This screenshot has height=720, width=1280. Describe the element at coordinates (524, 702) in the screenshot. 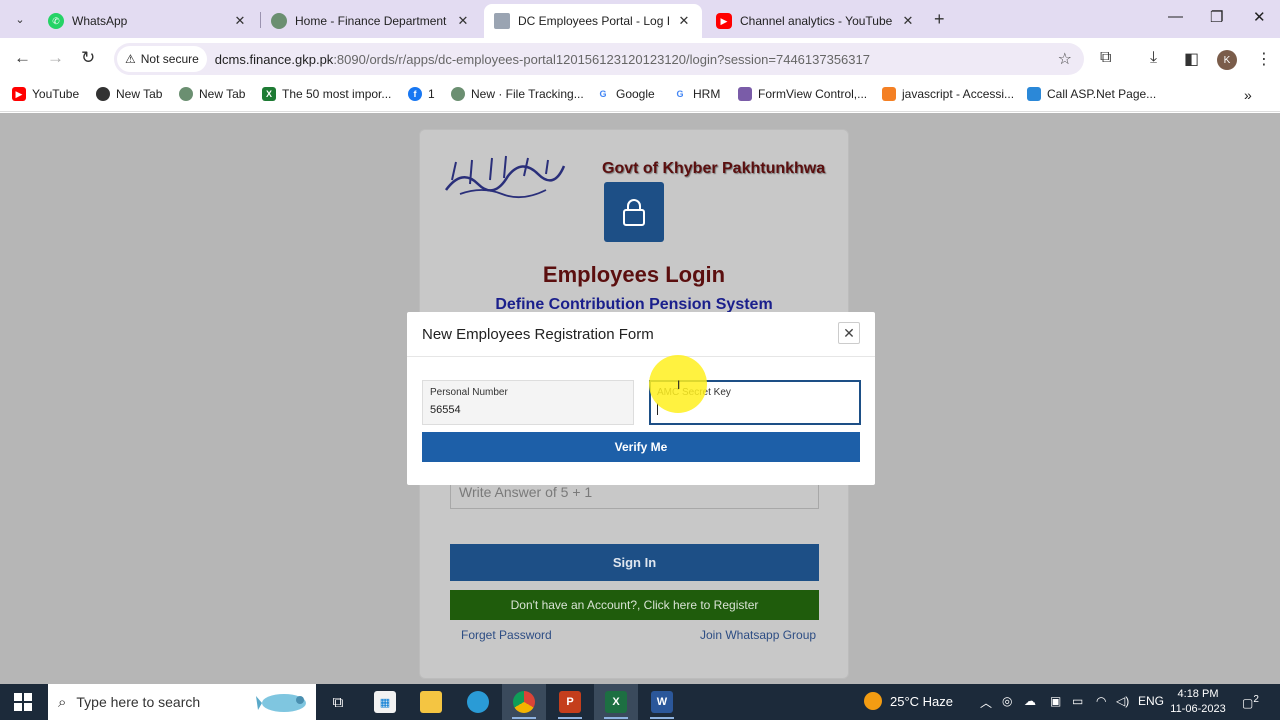

I see `chrome-icon` at that location.